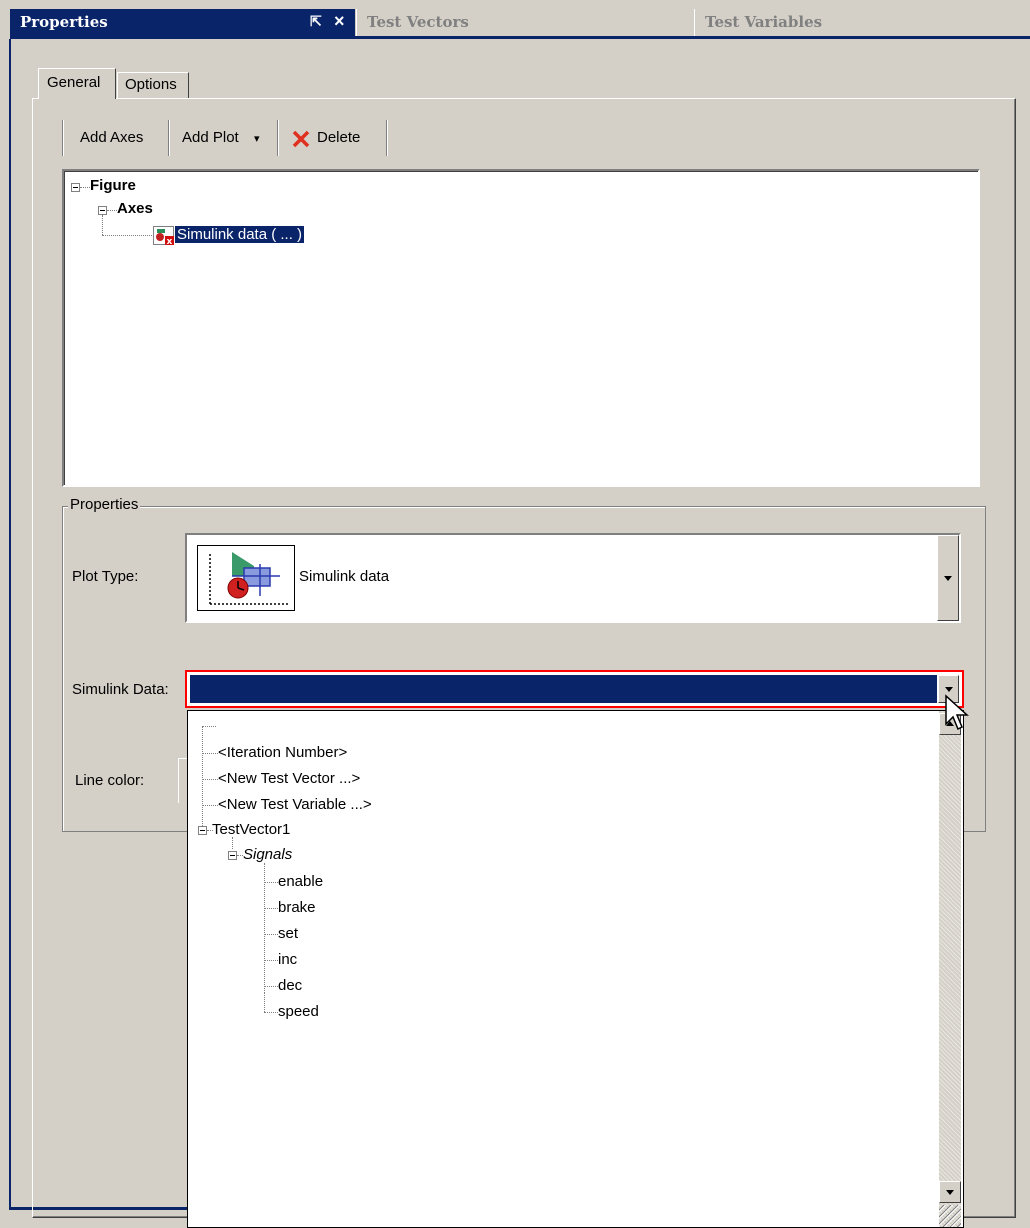 This screenshot has height=1228, width=1030. Describe the element at coordinates (563, 689) in the screenshot. I see `simulink-data-field` at that location.